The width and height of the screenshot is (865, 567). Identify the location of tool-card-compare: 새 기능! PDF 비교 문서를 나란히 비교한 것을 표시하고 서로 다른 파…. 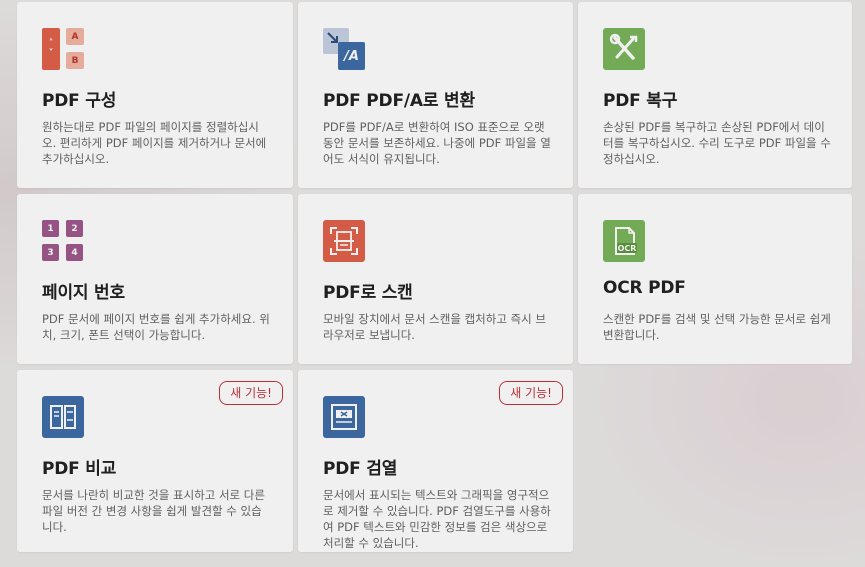
(155, 461).